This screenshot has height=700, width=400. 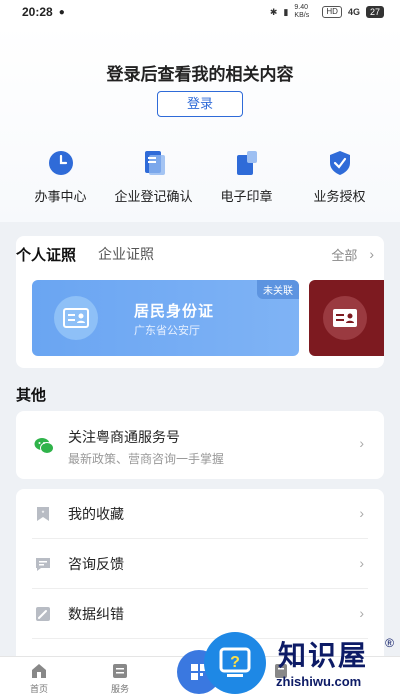 What do you see at coordinates (200, 445) in the screenshot?
I see `follow-service-account-row: 关注粤商通服务号 最新政策、营商咨询一手掌握 ›` at bounding box center [200, 445].